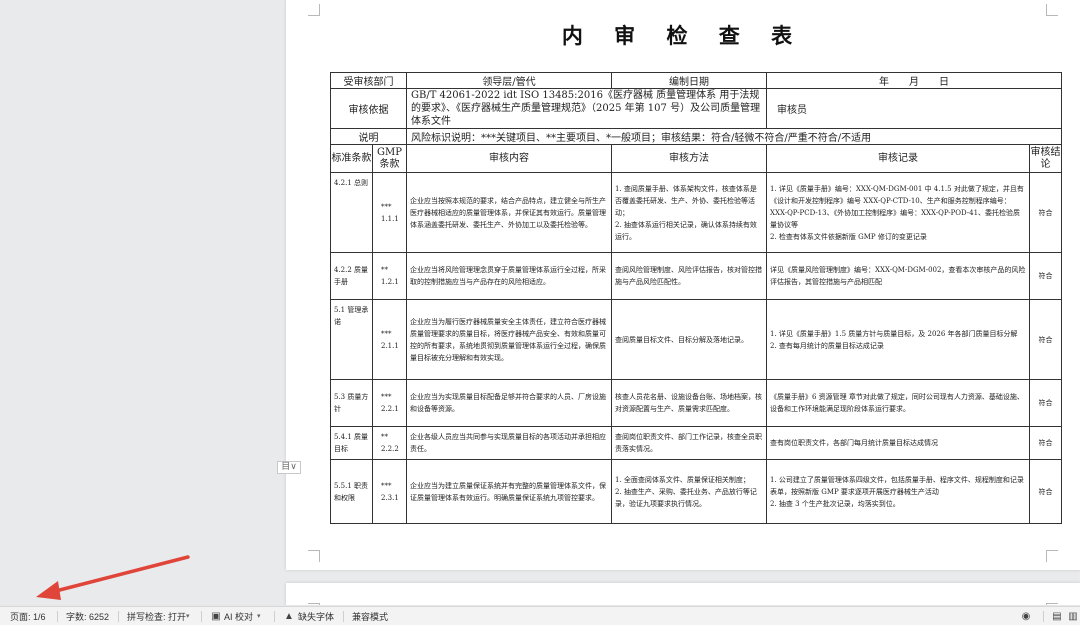  Describe the element at coordinates (390, 346) in the screenshot. I see `gmp-cell: 2.1.1` at that location.